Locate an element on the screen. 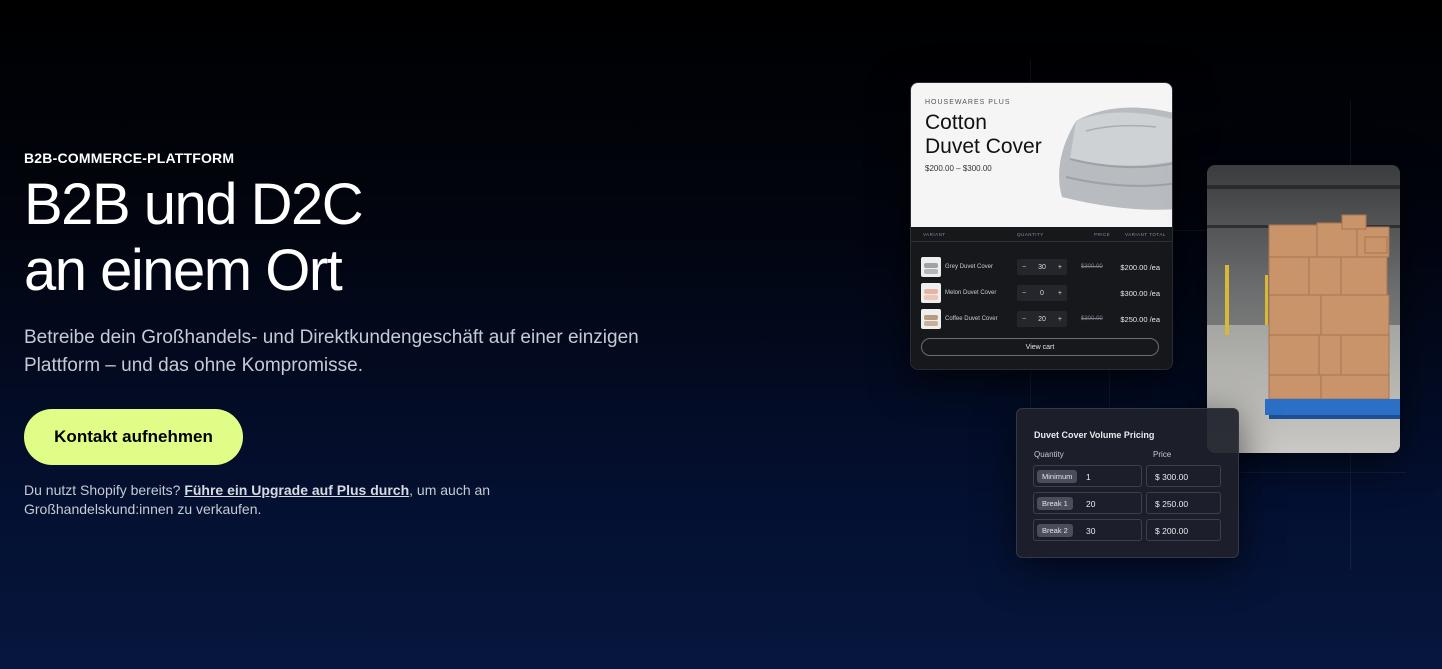 The image size is (1442, 669). quantity-stepper: − 0 + is located at coordinates (1042, 293).